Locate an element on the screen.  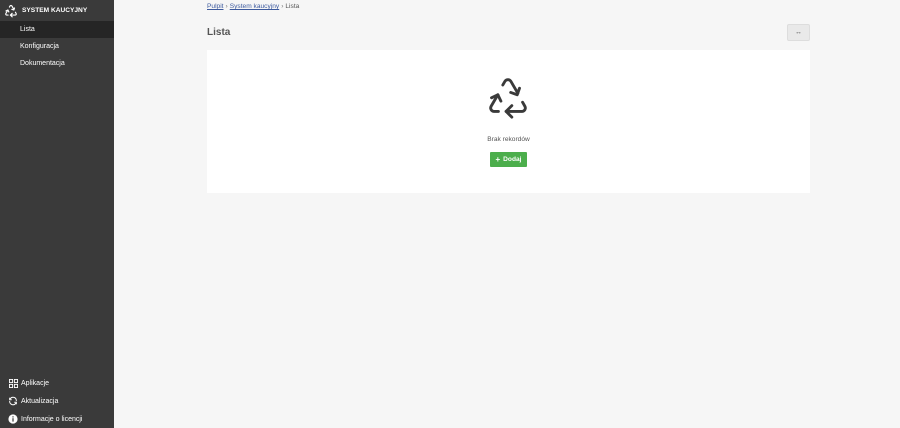
sidebar-item-label: Konfiguracja is located at coordinates (39, 46).